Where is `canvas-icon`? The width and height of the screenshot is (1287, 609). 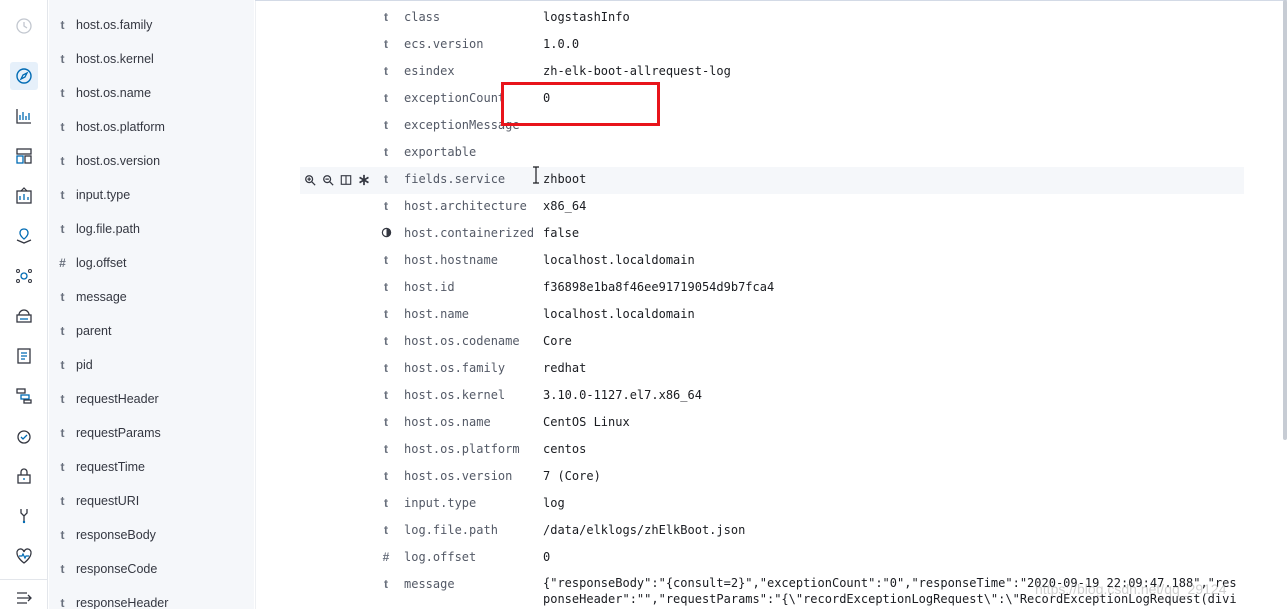 canvas-icon is located at coordinates (24, 196).